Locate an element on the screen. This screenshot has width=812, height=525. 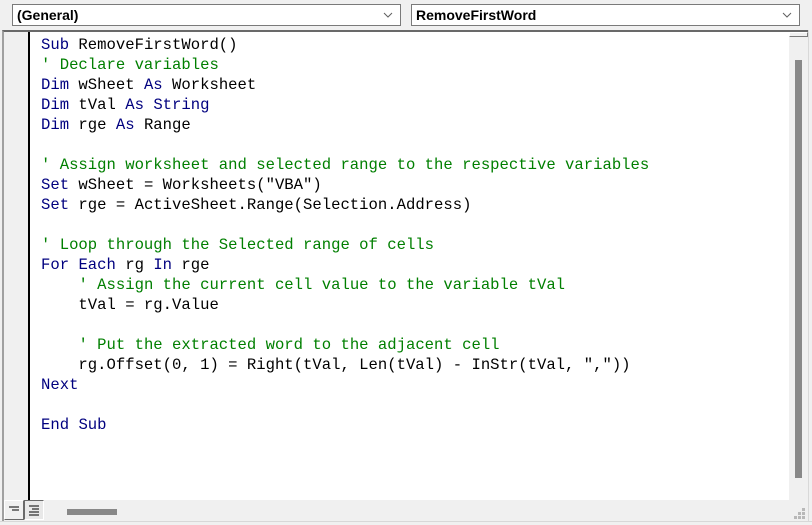
window-right-edge is located at coordinates (810, 277).